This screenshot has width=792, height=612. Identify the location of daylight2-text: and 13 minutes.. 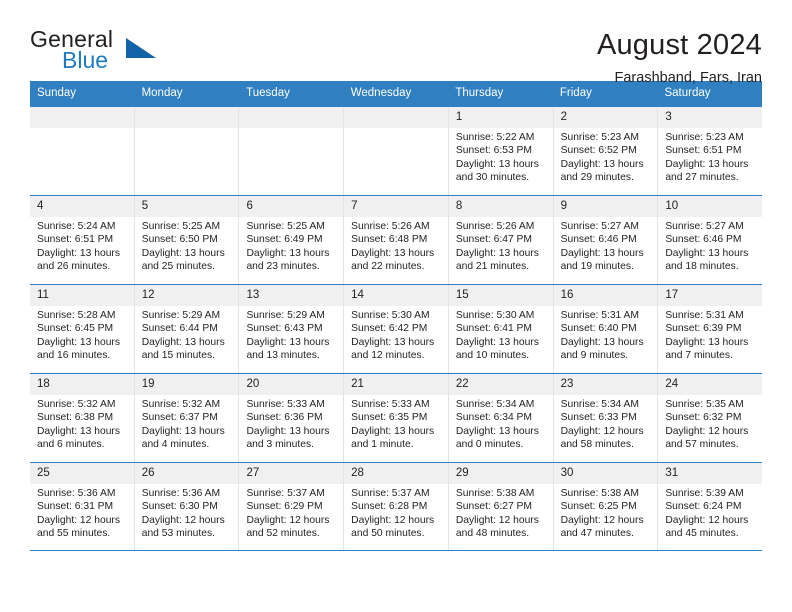
(283, 356).